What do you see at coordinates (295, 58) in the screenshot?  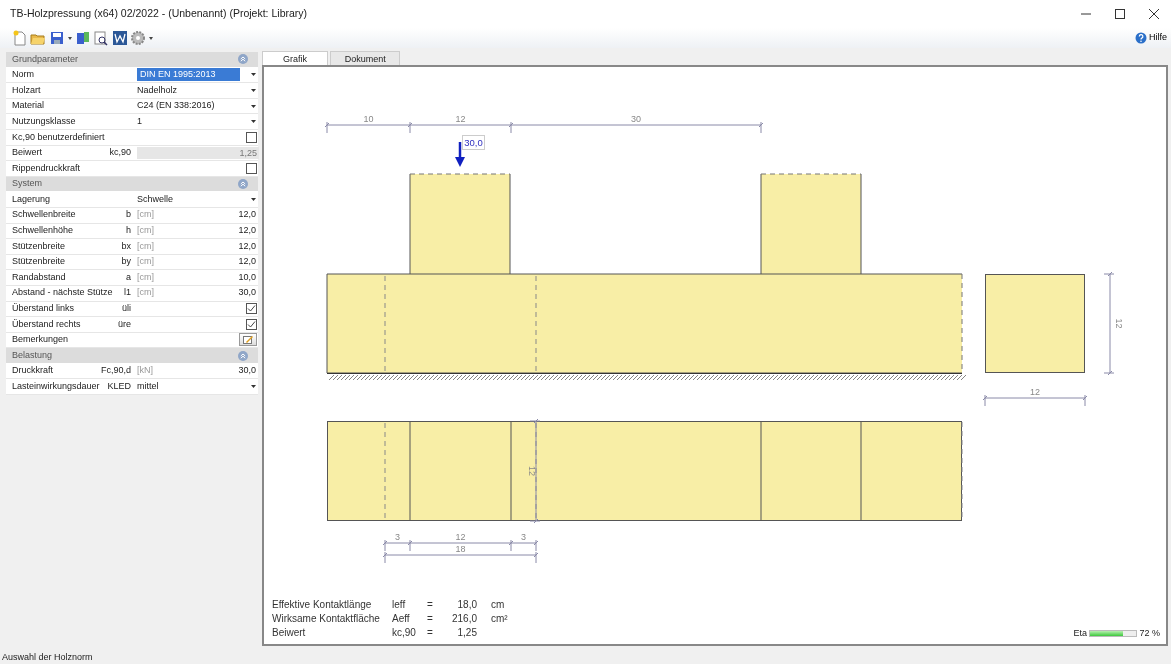 I see `tab: Grafik` at bounding box center [295, 58].